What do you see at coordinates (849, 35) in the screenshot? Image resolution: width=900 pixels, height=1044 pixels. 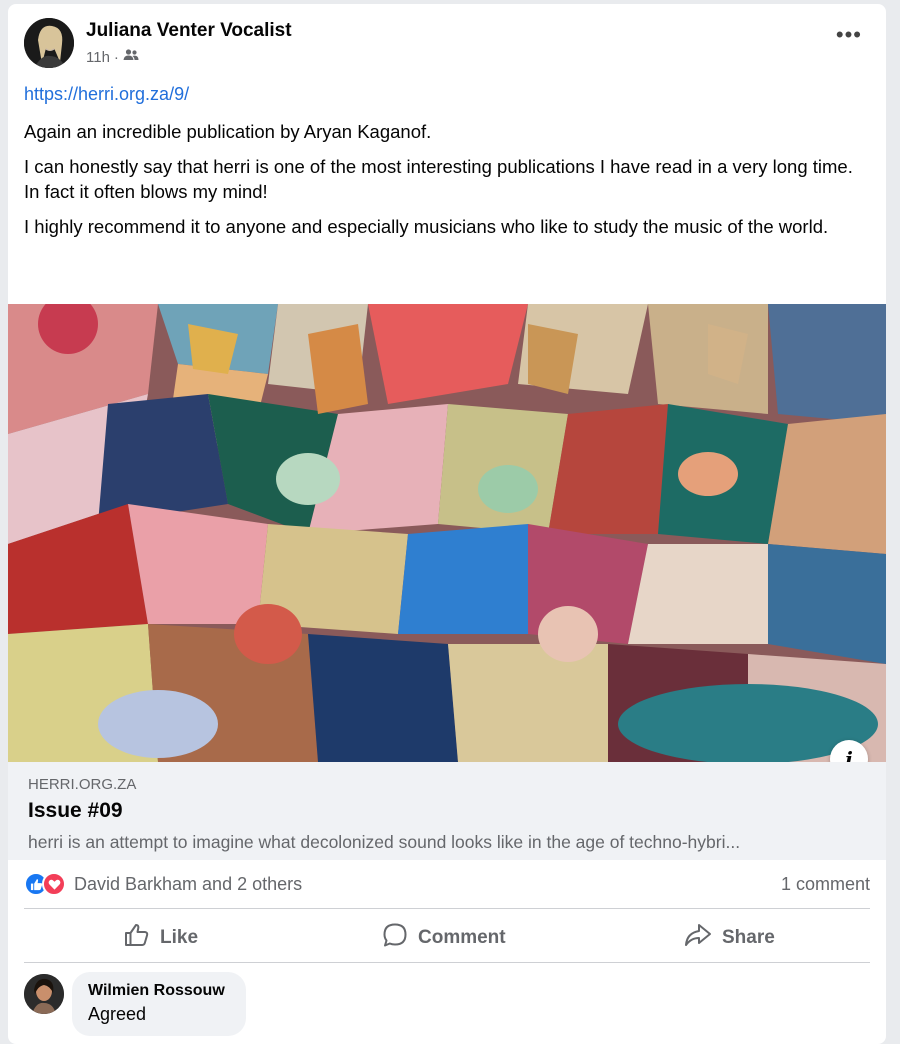 I see `more-options-icon: •••` at bounding box center [849, 35].